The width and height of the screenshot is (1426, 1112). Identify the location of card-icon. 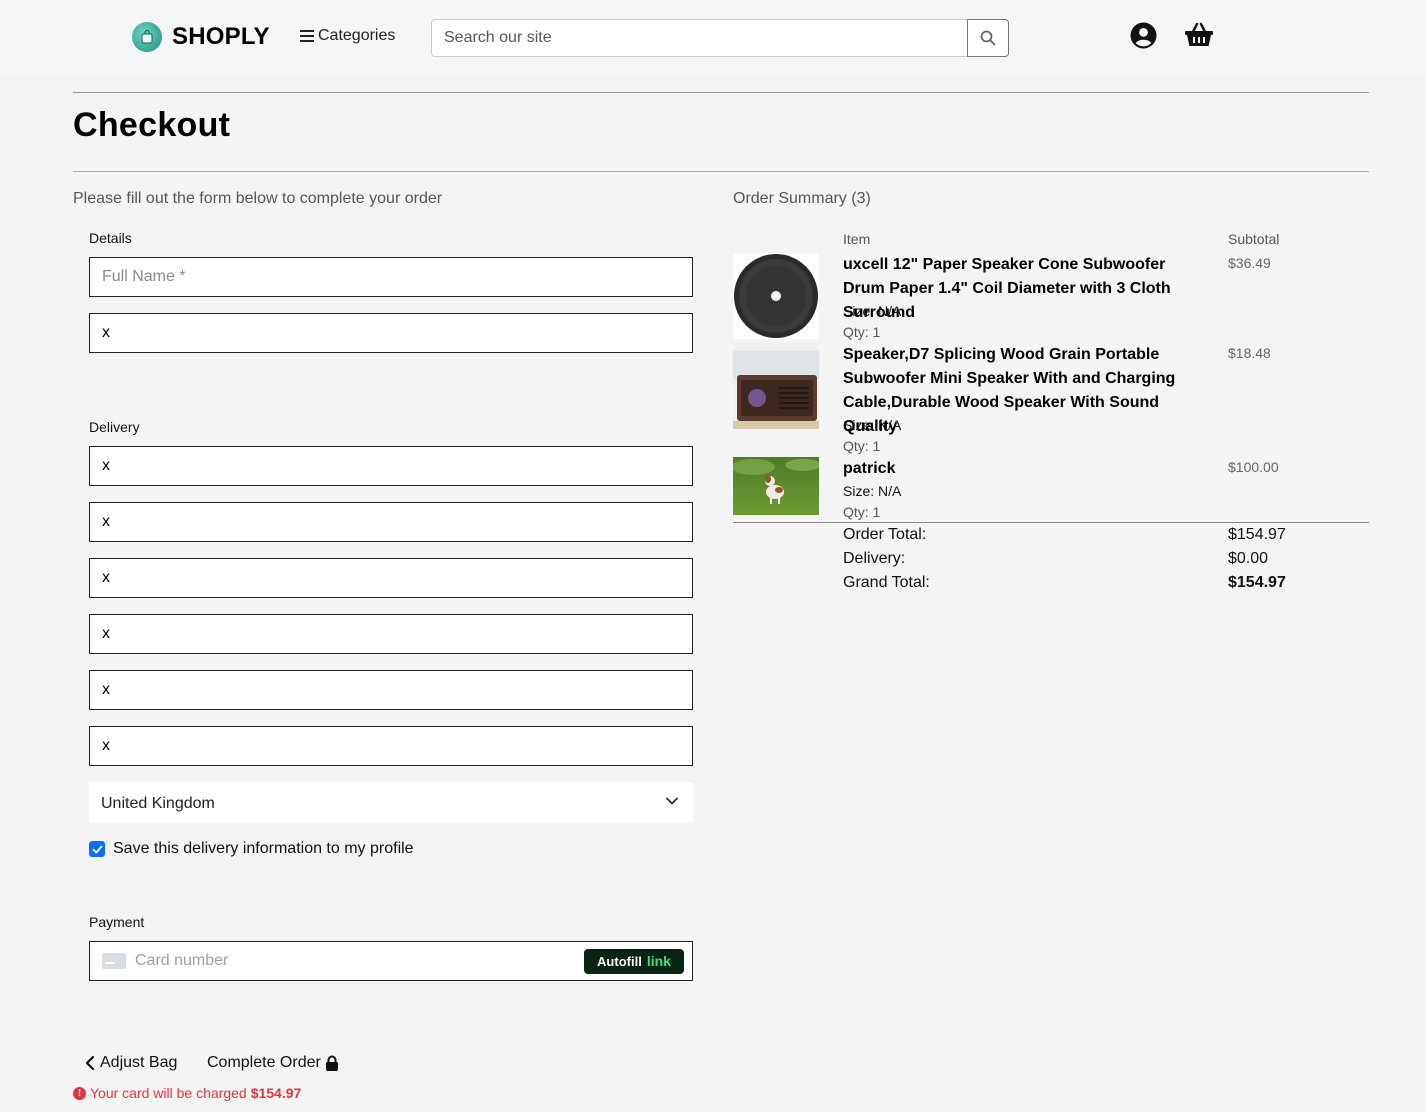
(114, 961).